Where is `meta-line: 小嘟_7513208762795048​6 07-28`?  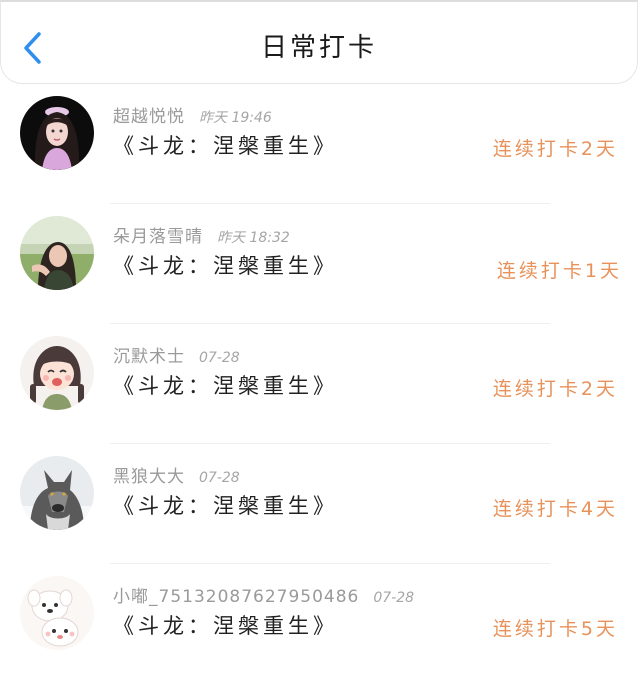
meta-line: 小嘟_7513208762795048​6 07-28 is located at coordinates (263, 594).